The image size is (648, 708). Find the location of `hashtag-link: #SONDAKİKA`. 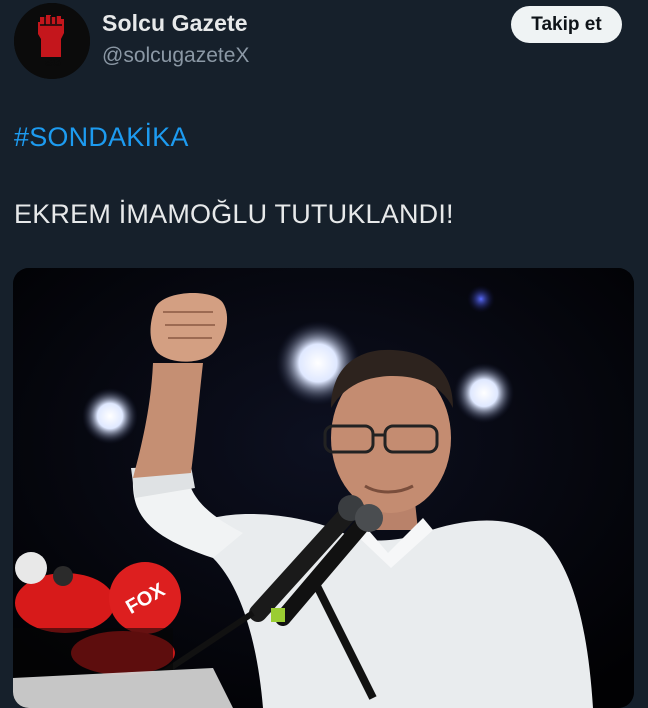

hashtag-link: #SONDAKİKA is located at coordinates (101, 137).